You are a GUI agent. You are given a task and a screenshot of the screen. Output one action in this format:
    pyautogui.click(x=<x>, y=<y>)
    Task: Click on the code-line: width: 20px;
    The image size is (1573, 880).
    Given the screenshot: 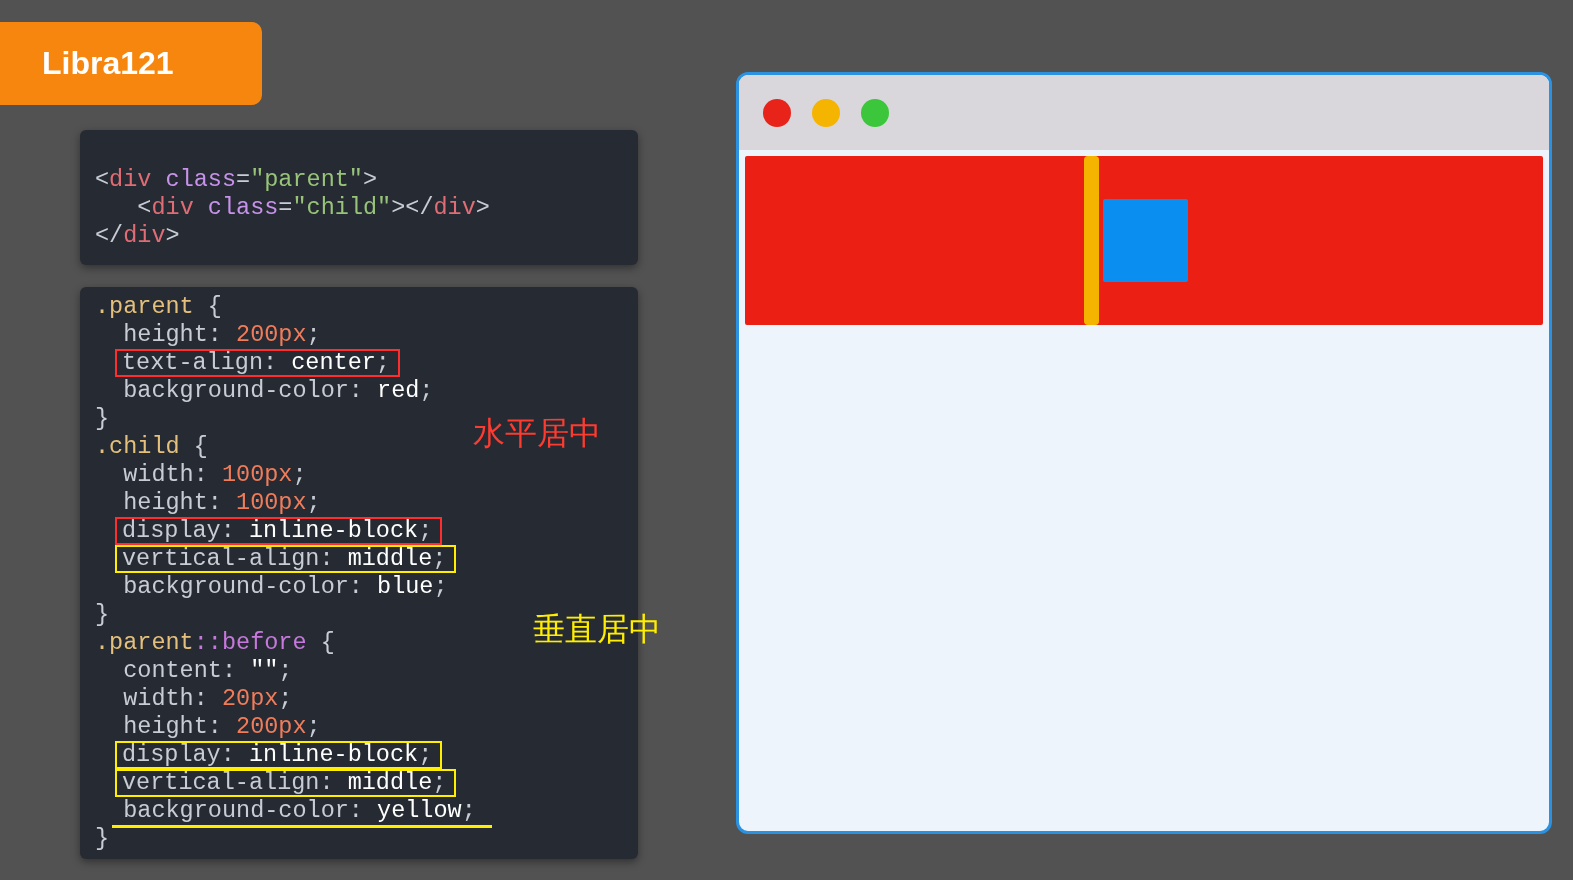 What is the action you would take?
    pyautogui.click(x=207, y=699)
    